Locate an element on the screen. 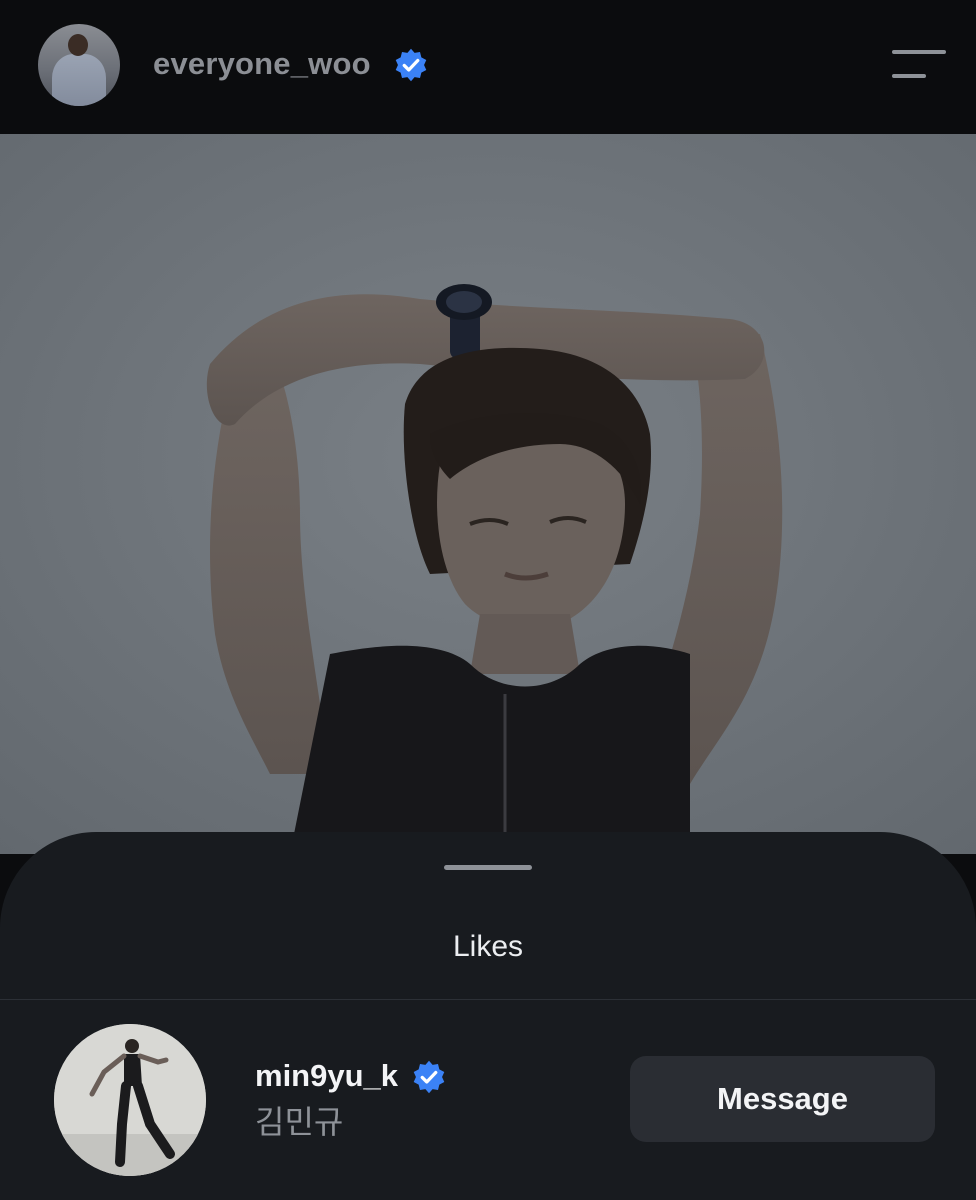 The image size is (976, 1200). message-button: Message is located at coordinates (782, 1099).